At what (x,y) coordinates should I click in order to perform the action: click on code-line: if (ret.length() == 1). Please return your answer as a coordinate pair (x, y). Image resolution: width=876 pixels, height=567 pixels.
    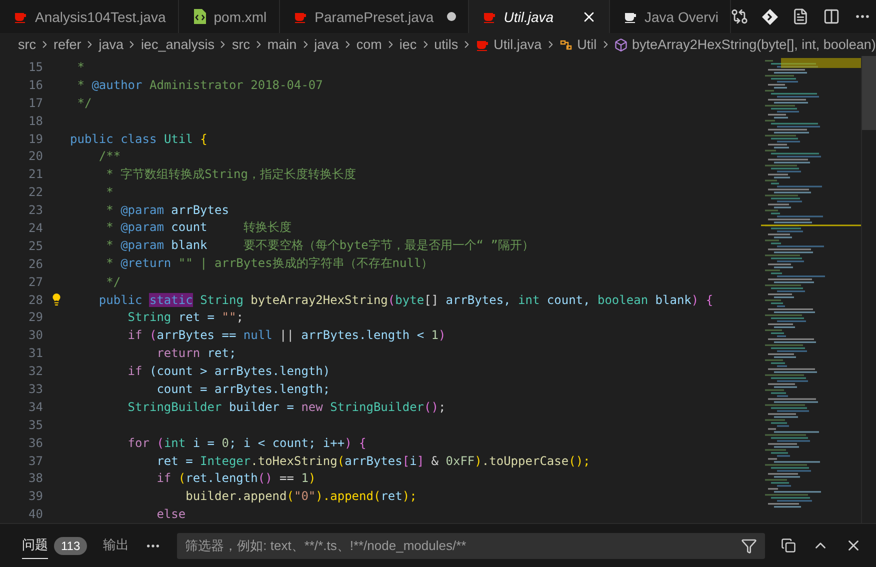
    Looking at the image, I should click on (236, 478).